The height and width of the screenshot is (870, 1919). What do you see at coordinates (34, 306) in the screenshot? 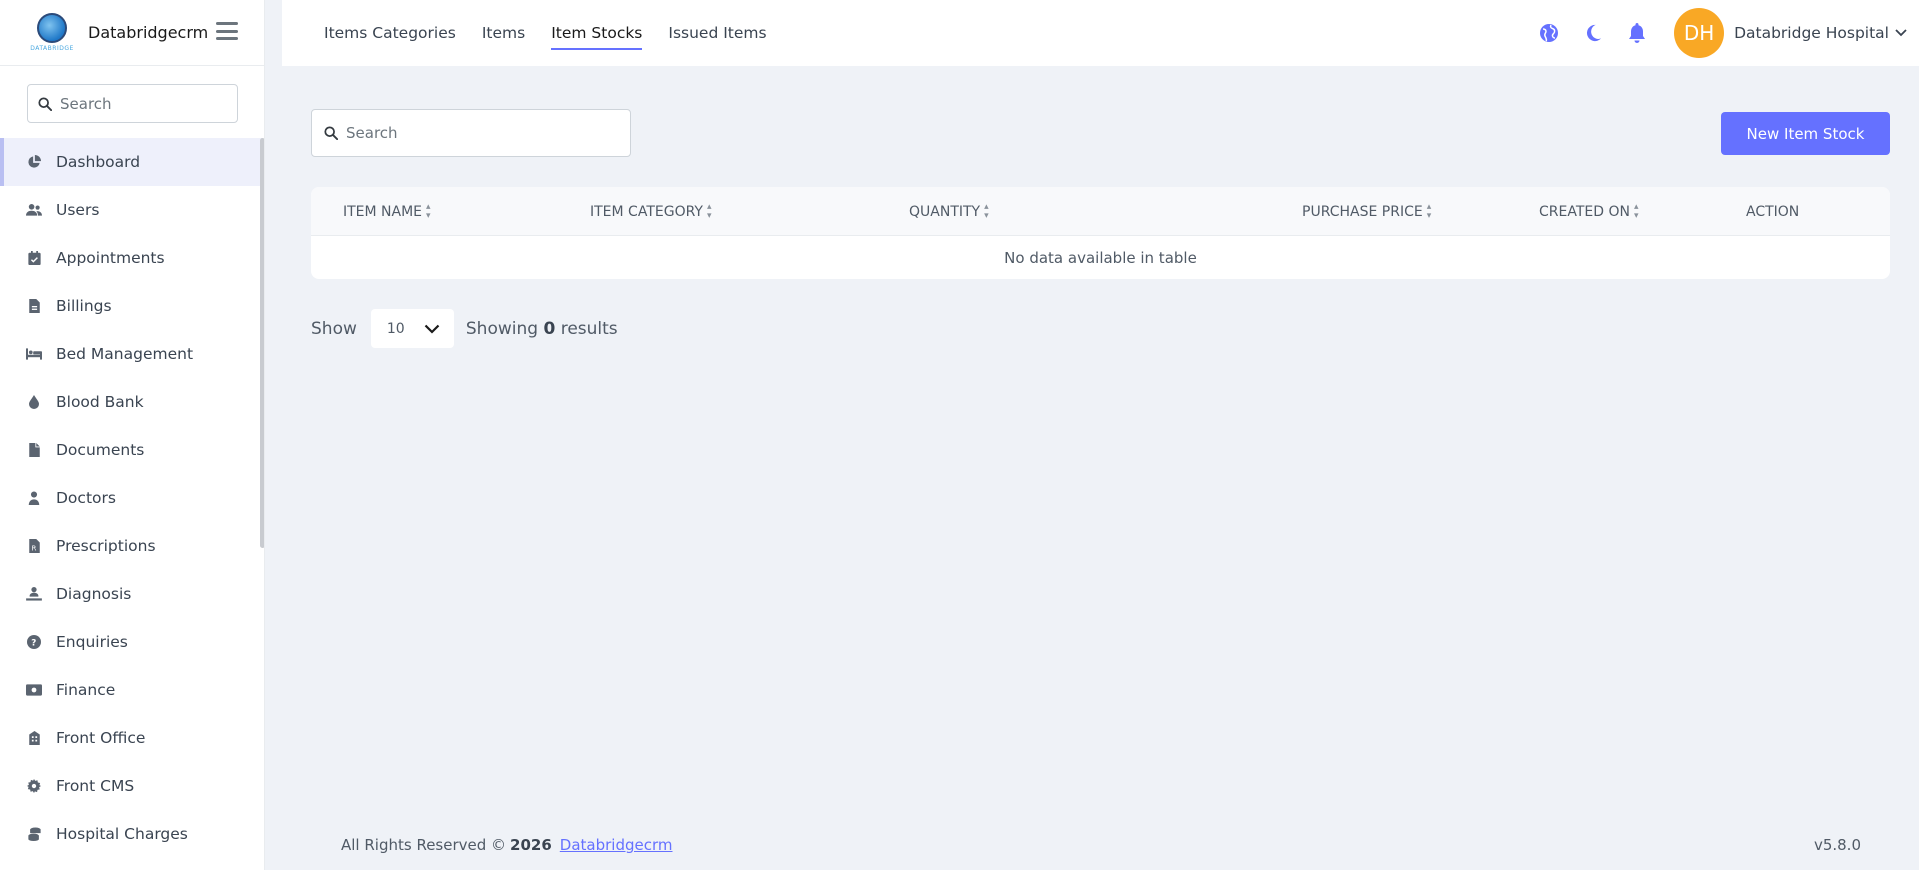
I see `file-invoice-icon` at bounding box center [34, 306].